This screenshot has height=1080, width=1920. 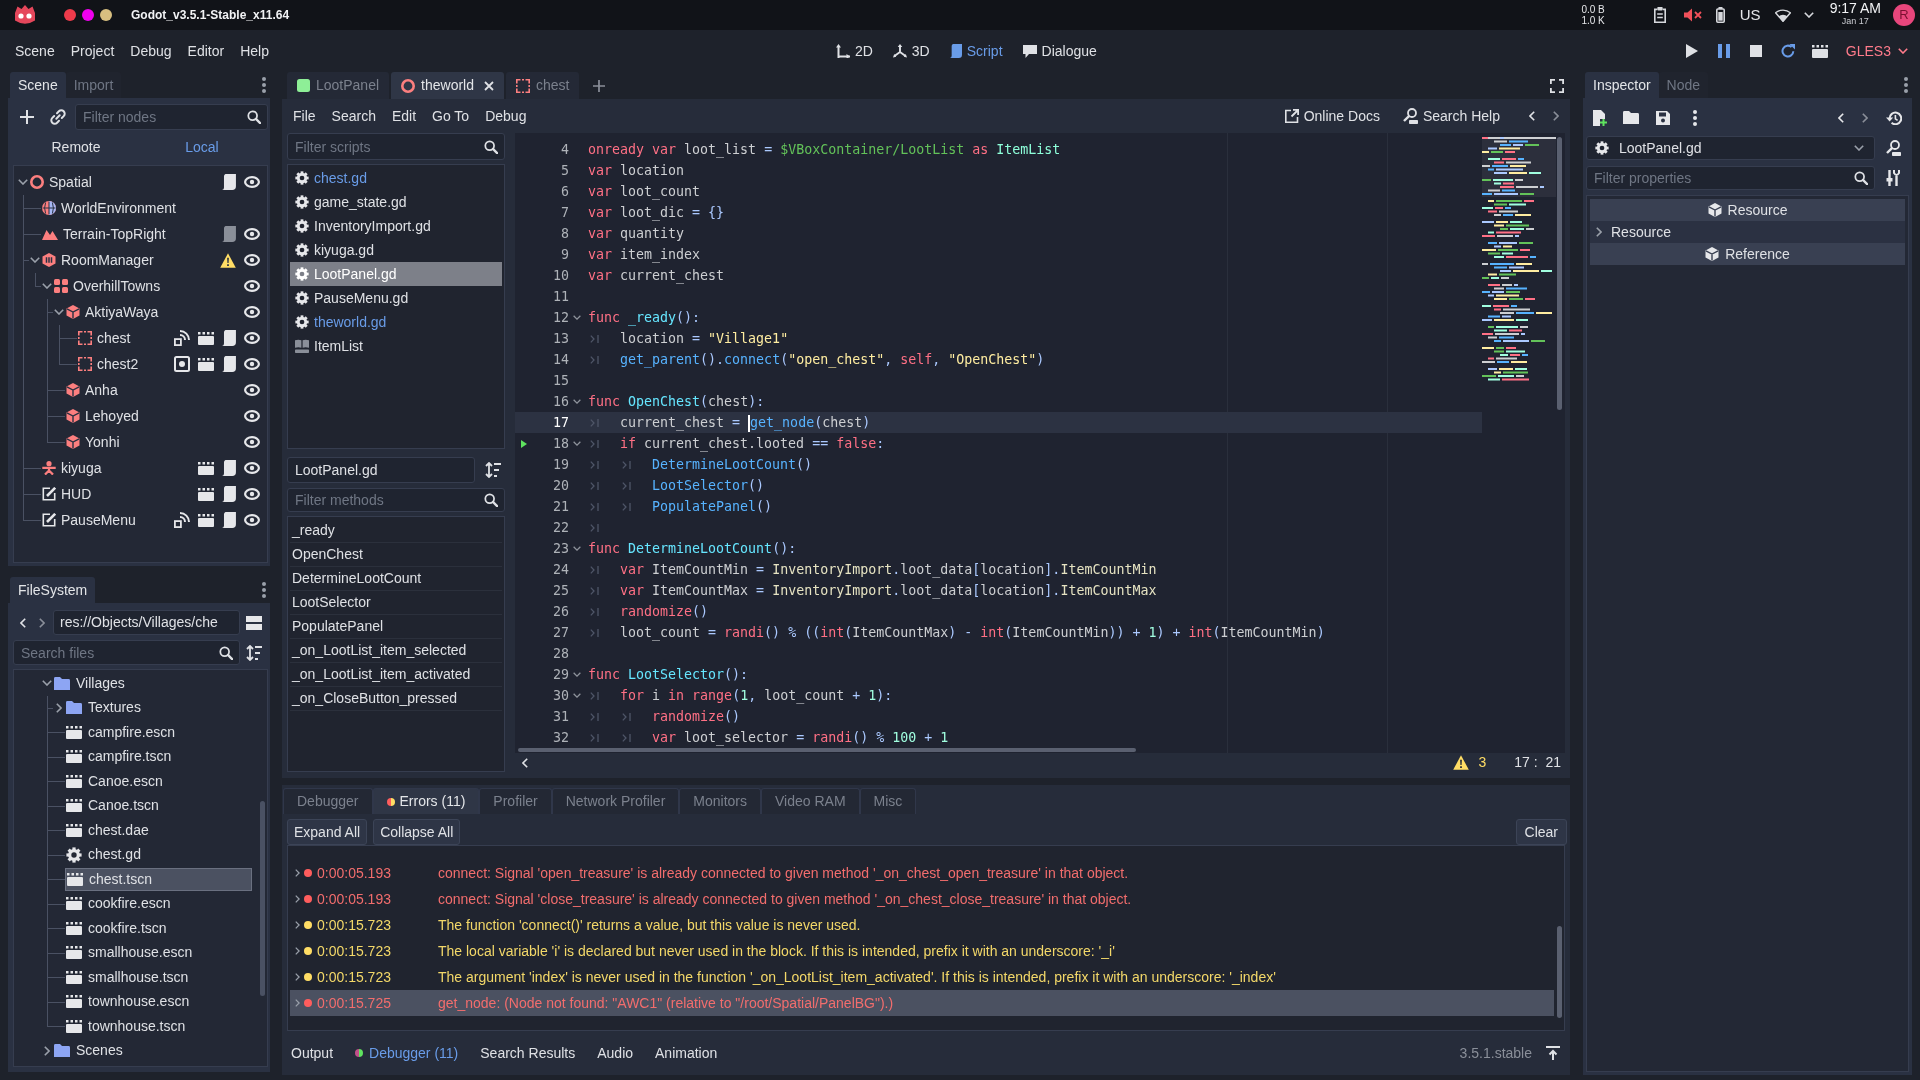 I want to click on script-item: ItemList, so click(x=396, y=346).